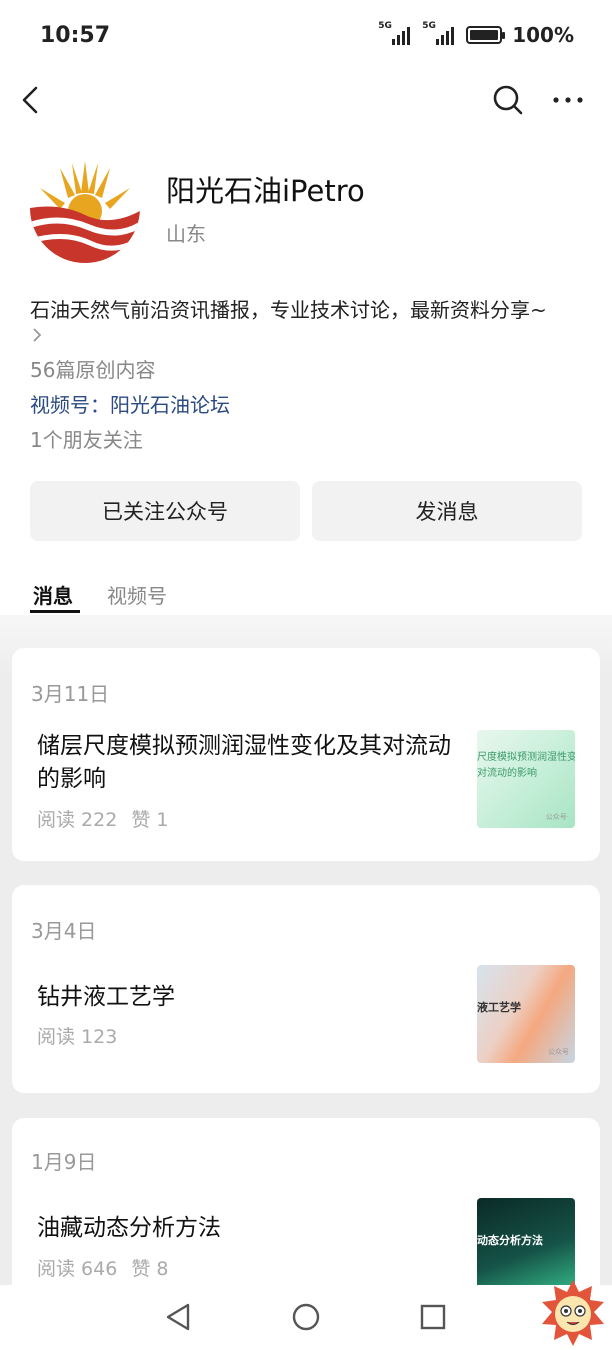 The image size is (612, 1350). I want to click on article-thumbnail: 尺度模拟预测润湿性变 对流动的影响 公众号·, so click(526, 779).